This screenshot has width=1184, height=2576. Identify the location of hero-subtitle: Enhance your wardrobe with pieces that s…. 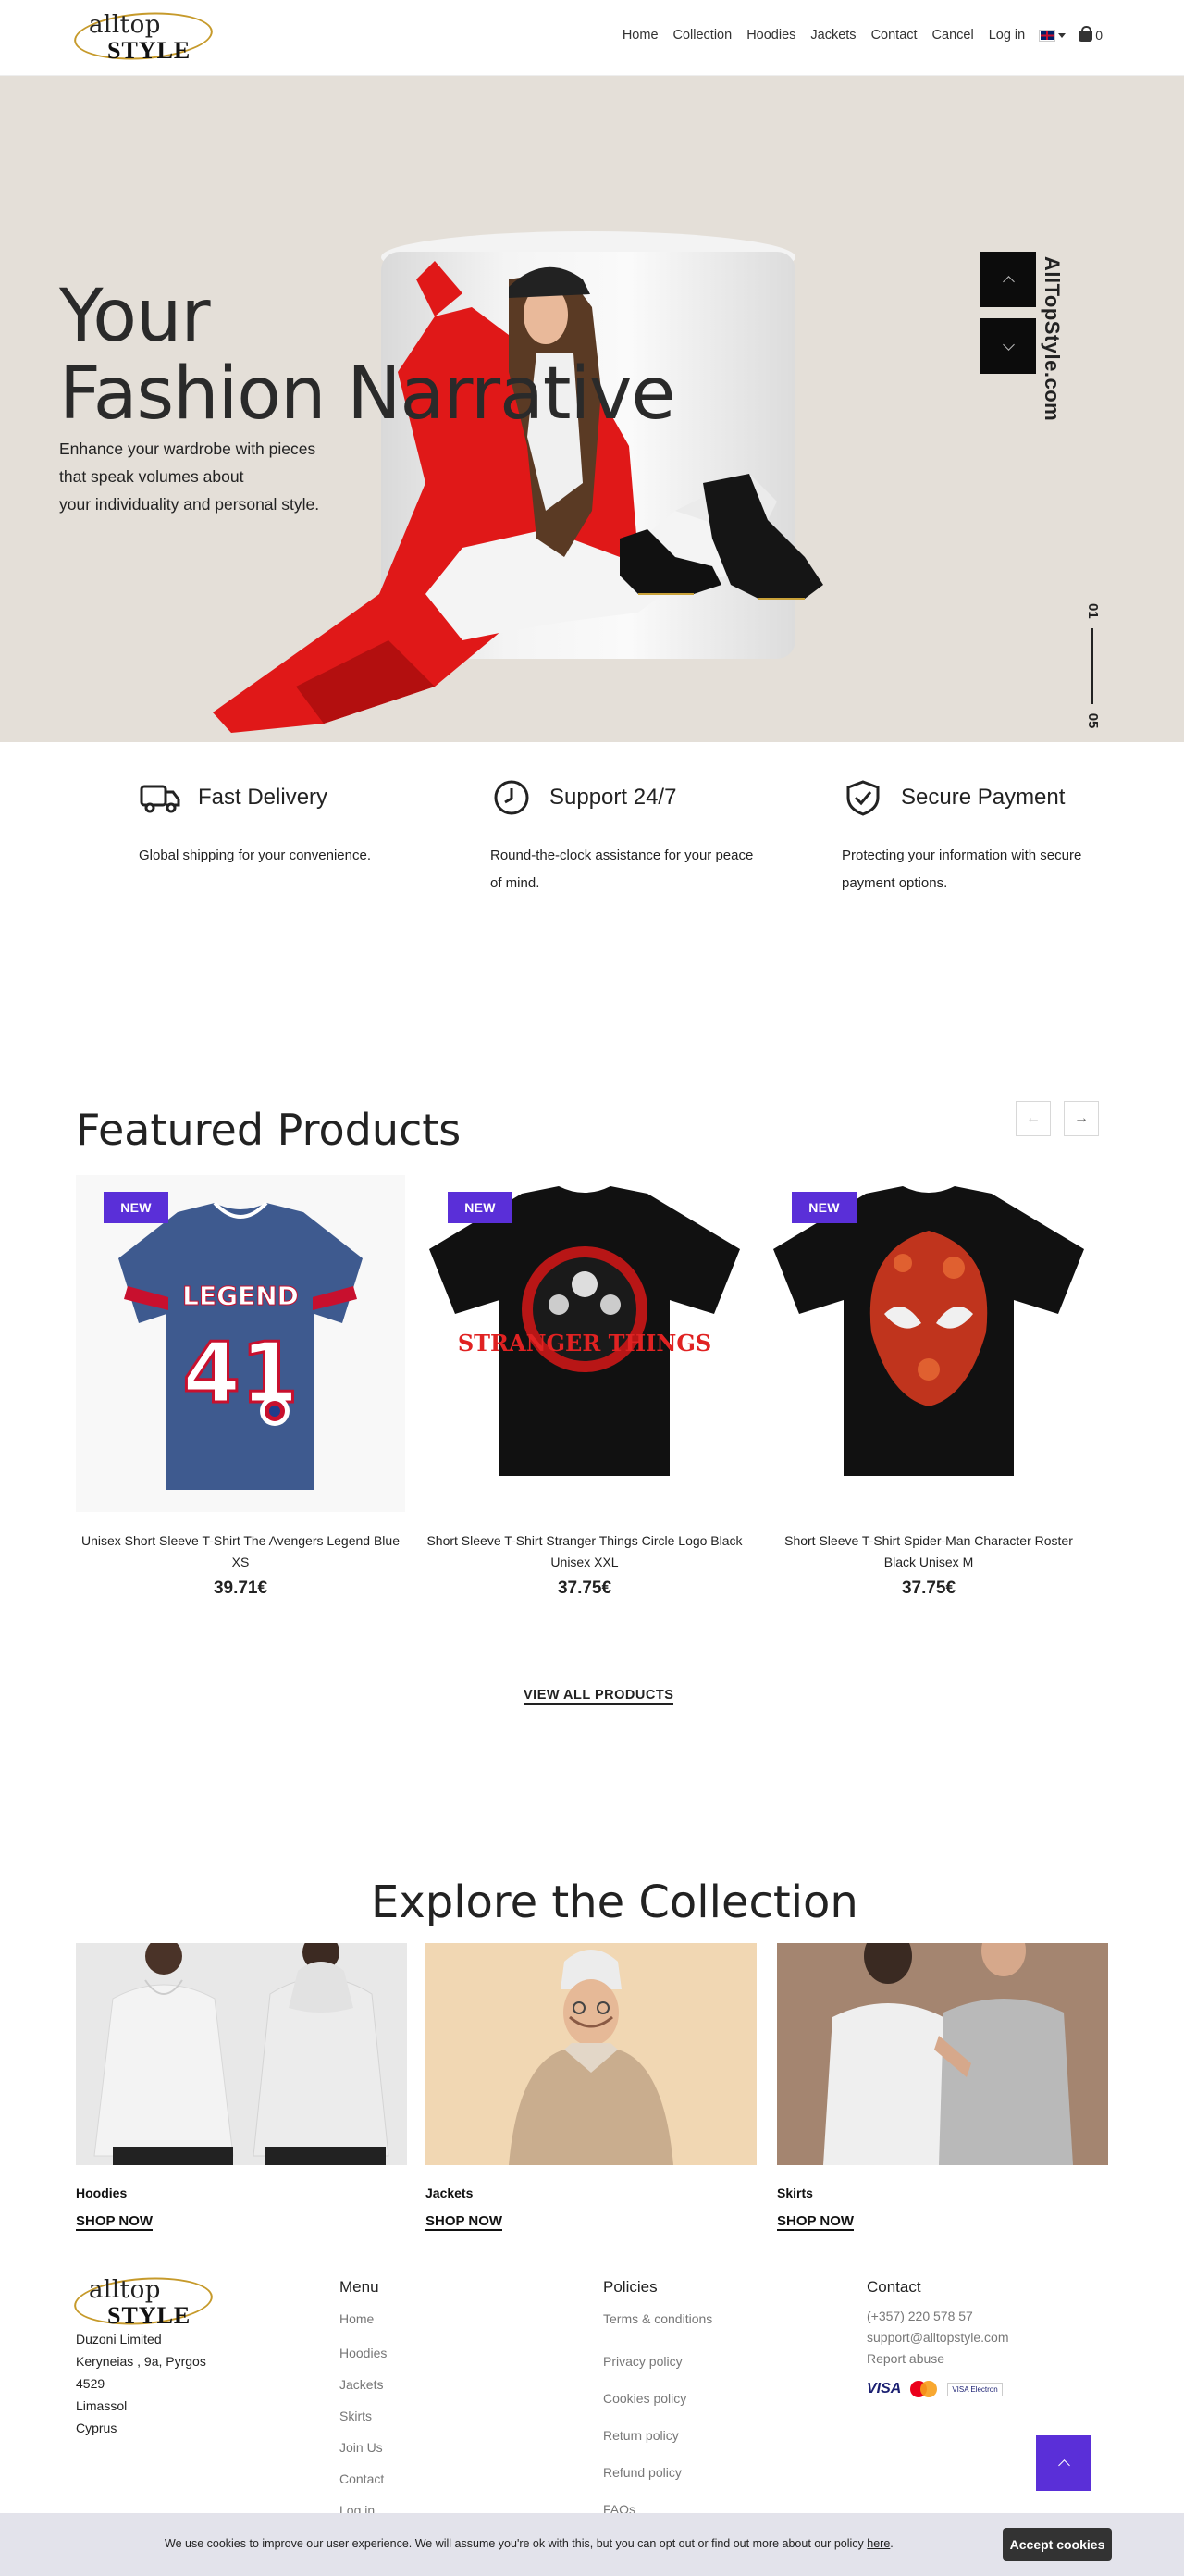
(189, 477).